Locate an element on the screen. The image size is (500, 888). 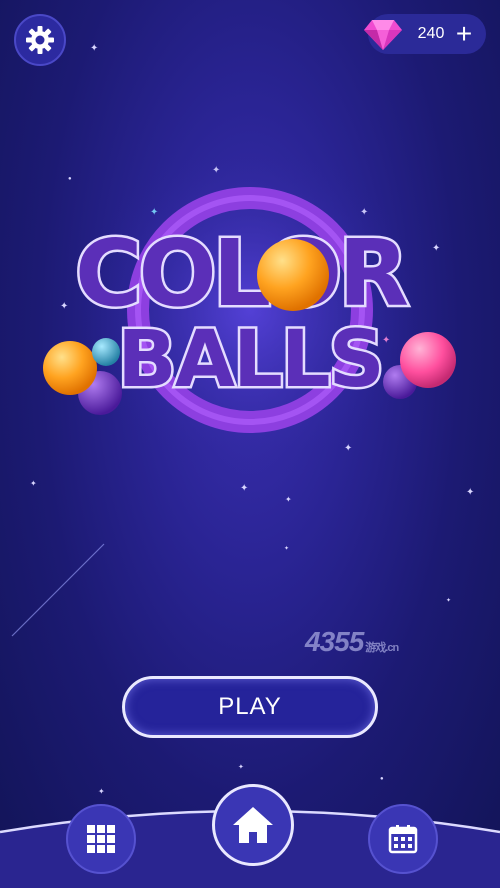
home-icon is located at coordinates (253, 825).